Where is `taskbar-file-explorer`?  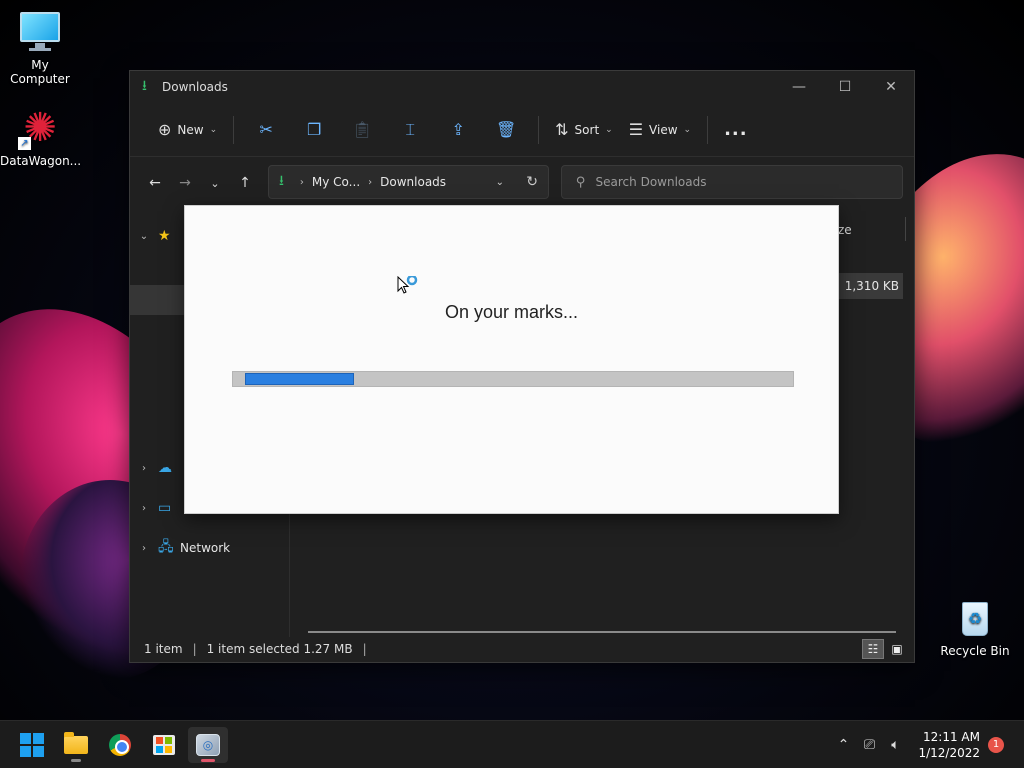 taskbar-file-explorer is located at coordinates (76, 745).